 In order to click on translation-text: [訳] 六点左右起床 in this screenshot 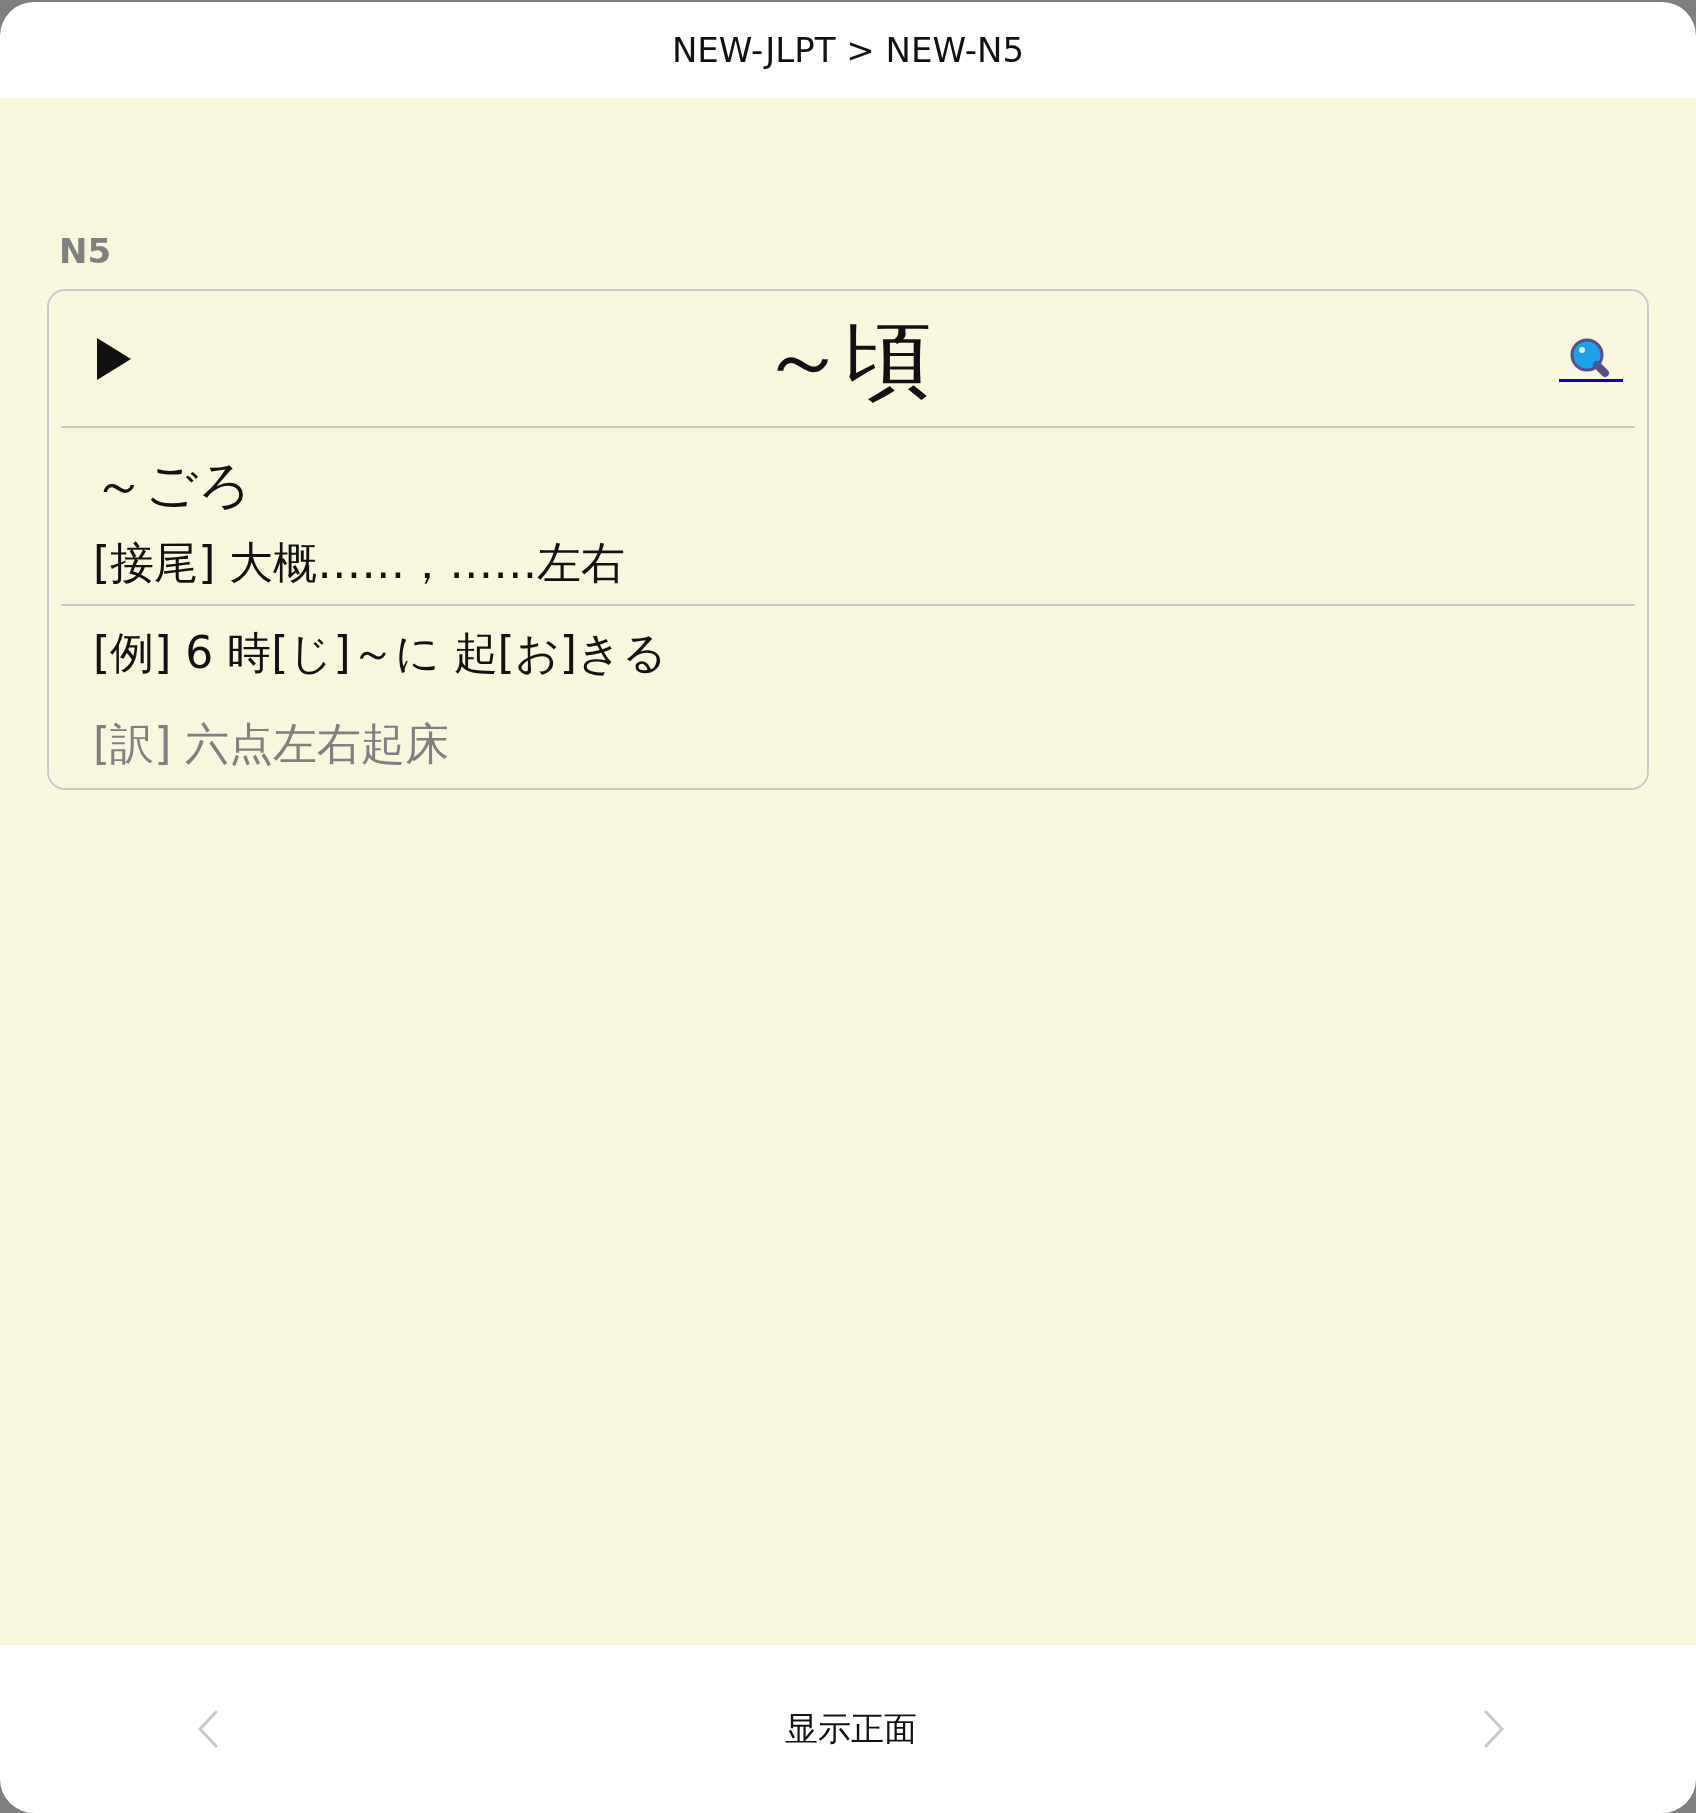, I will do `click(271, 743)`.